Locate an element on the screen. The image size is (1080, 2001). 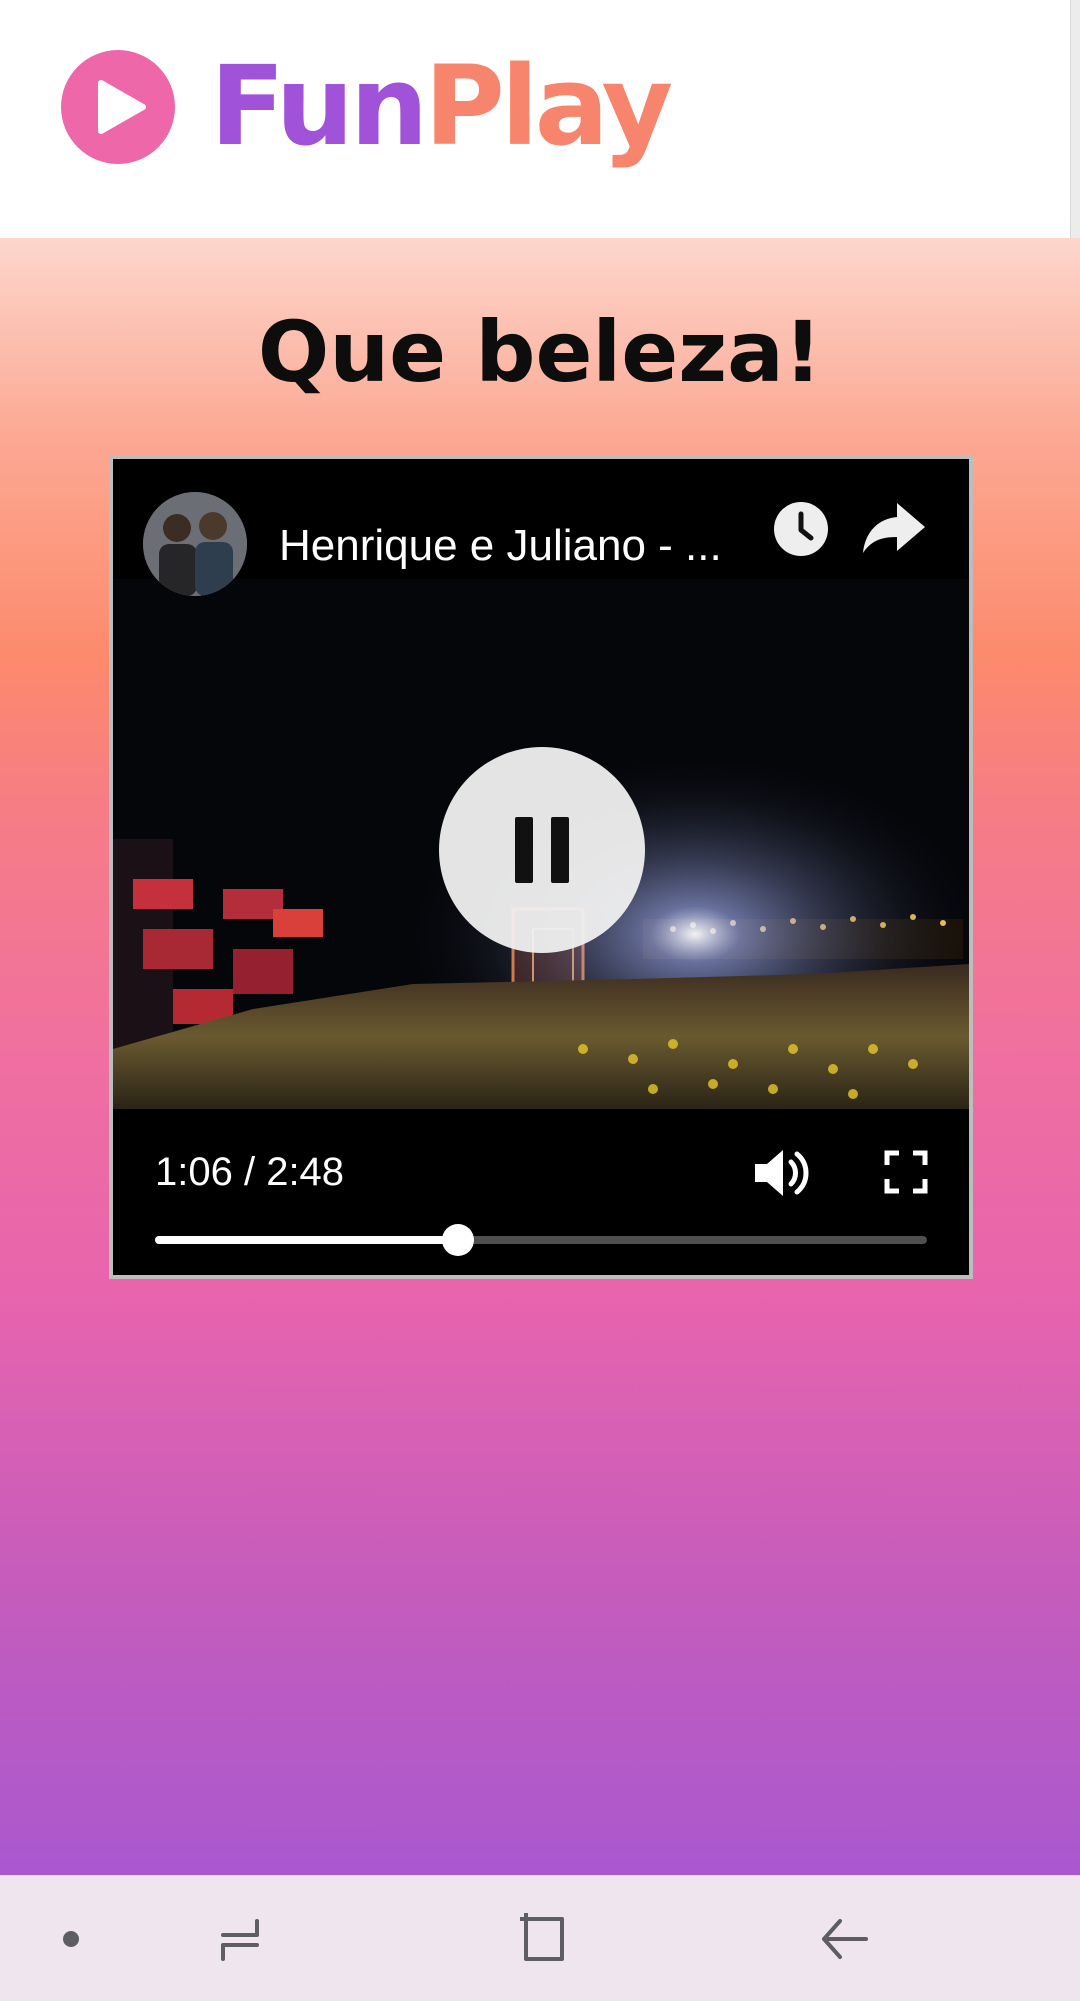
dot-icon is located at coordinates (71, 1939).